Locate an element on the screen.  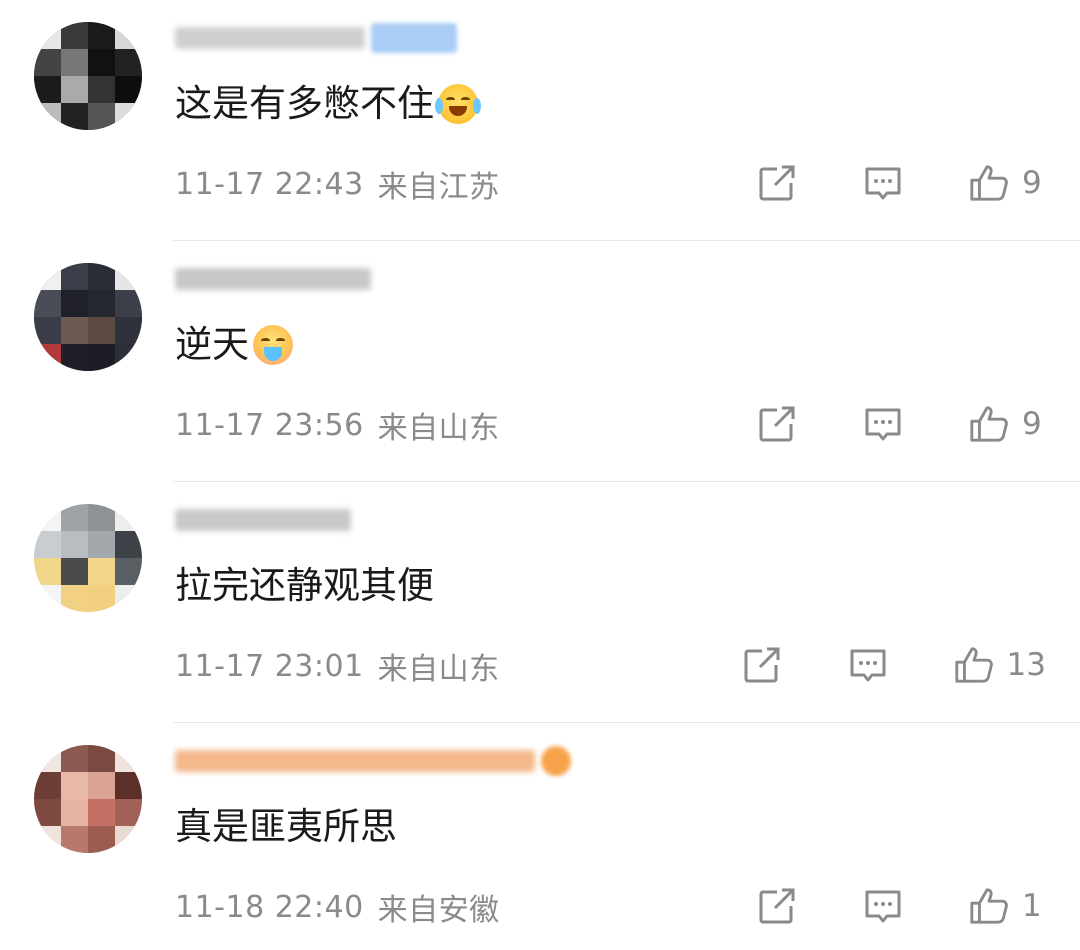
comment-time: 11-17 22:43 is located at coordinates (269, 184).